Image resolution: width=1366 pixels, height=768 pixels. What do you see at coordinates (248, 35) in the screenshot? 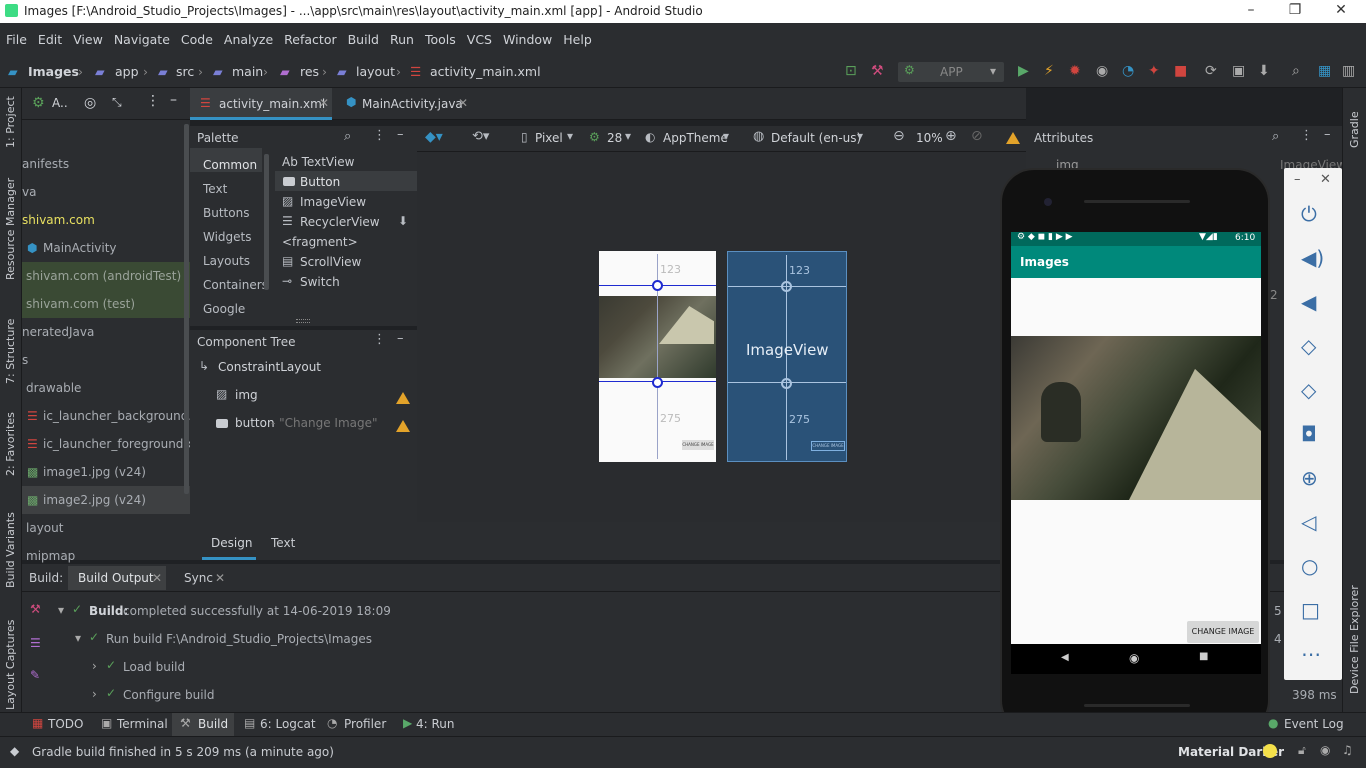
I see `menu-analyze: Analyze` at bounding box center [248, 35].